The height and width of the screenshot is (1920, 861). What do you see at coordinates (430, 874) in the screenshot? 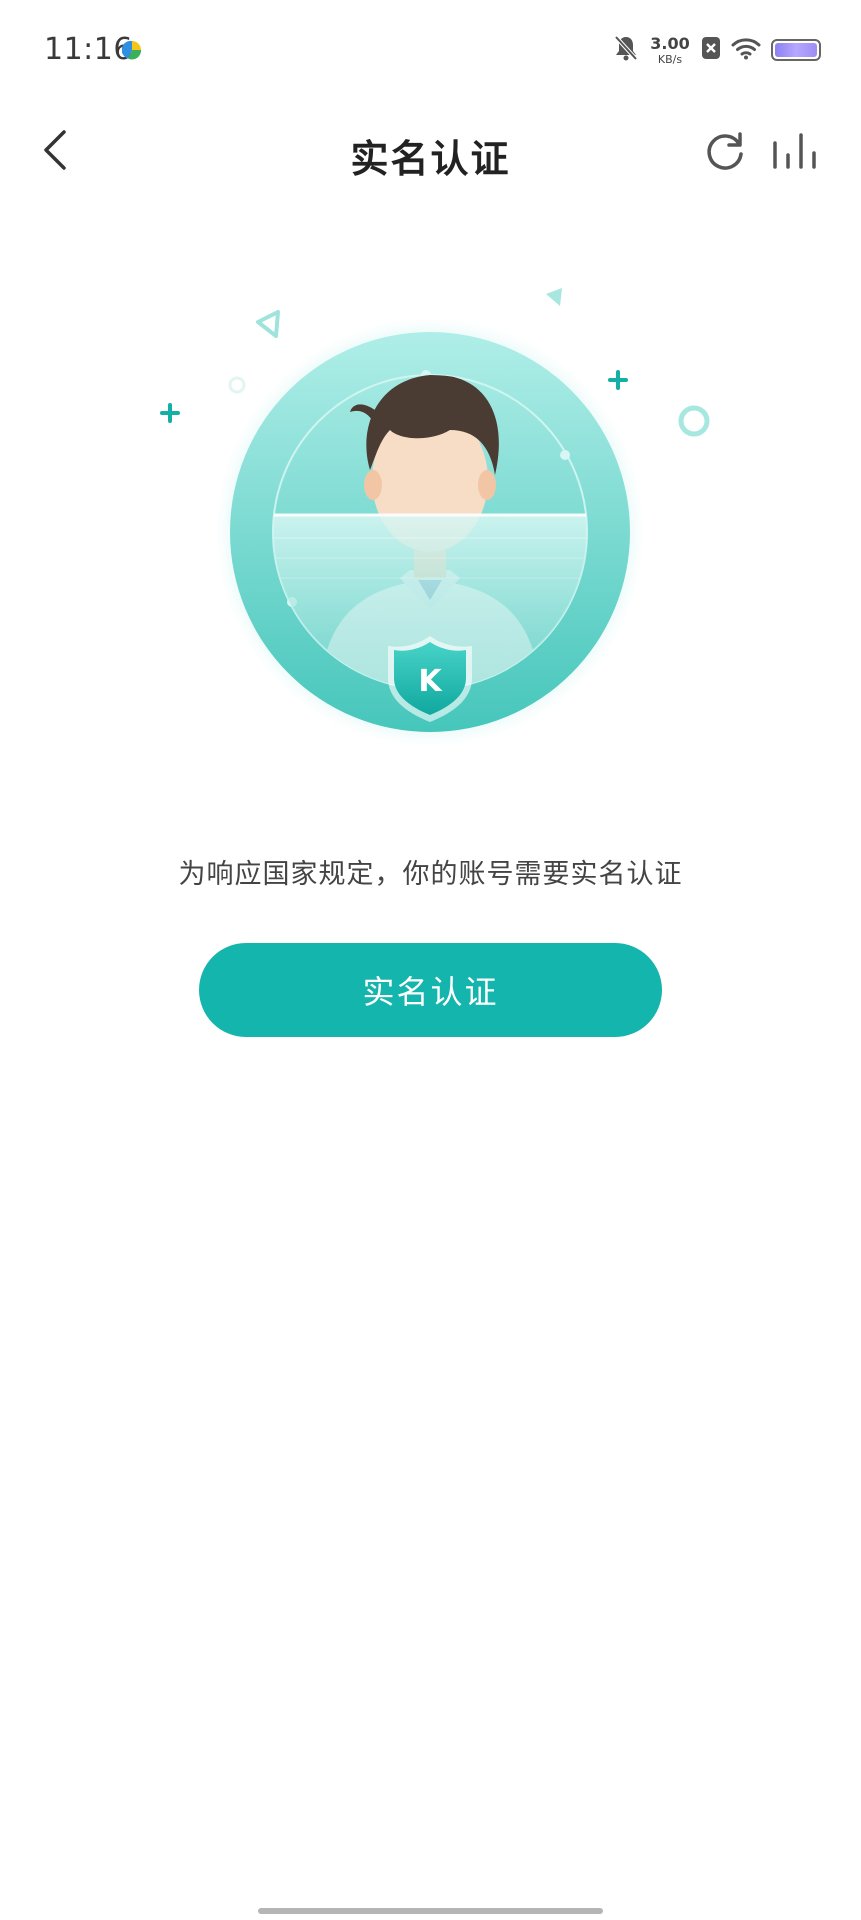
I see `verification-prompt: 为响应国家规定，你的账号需要实名认证` at bounding box center [430, 874].